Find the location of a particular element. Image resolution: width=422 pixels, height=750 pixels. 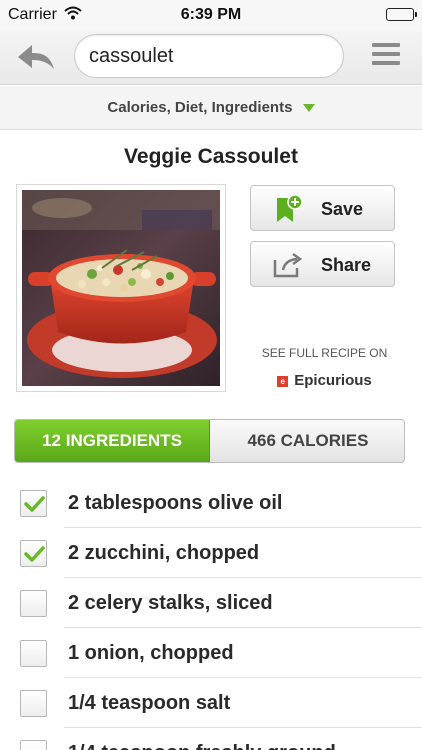

share-label: Share is located at coordinates (346, 265).